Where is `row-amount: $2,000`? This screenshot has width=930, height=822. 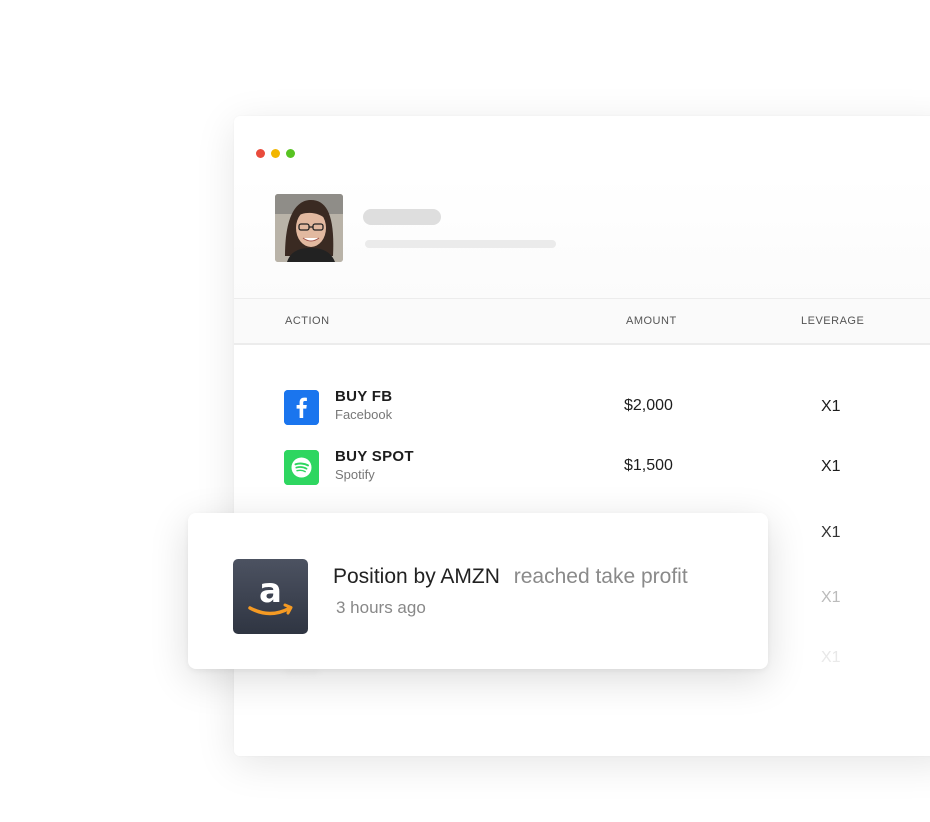
row-amount: $2,000 is located at coordinates (648, 405).